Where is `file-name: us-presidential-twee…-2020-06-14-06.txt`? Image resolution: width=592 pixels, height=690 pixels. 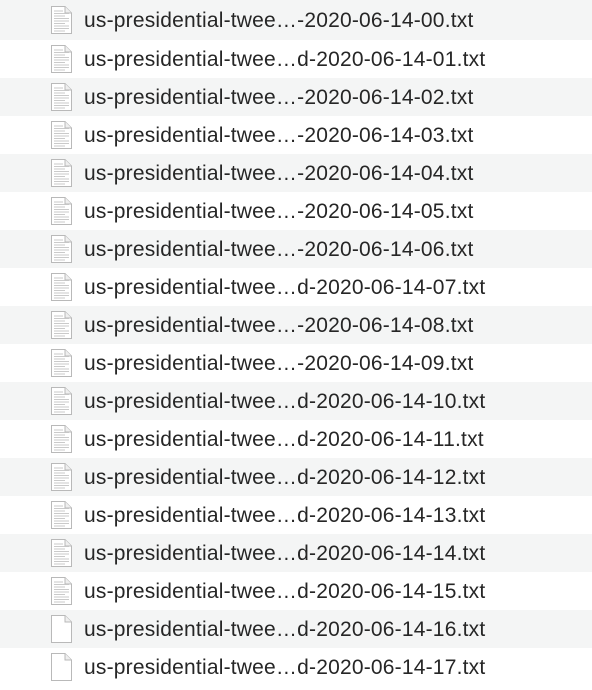
file-name: us-presidential-twee…-2020-06-14-06.txt is located at coordinates (279, 249).